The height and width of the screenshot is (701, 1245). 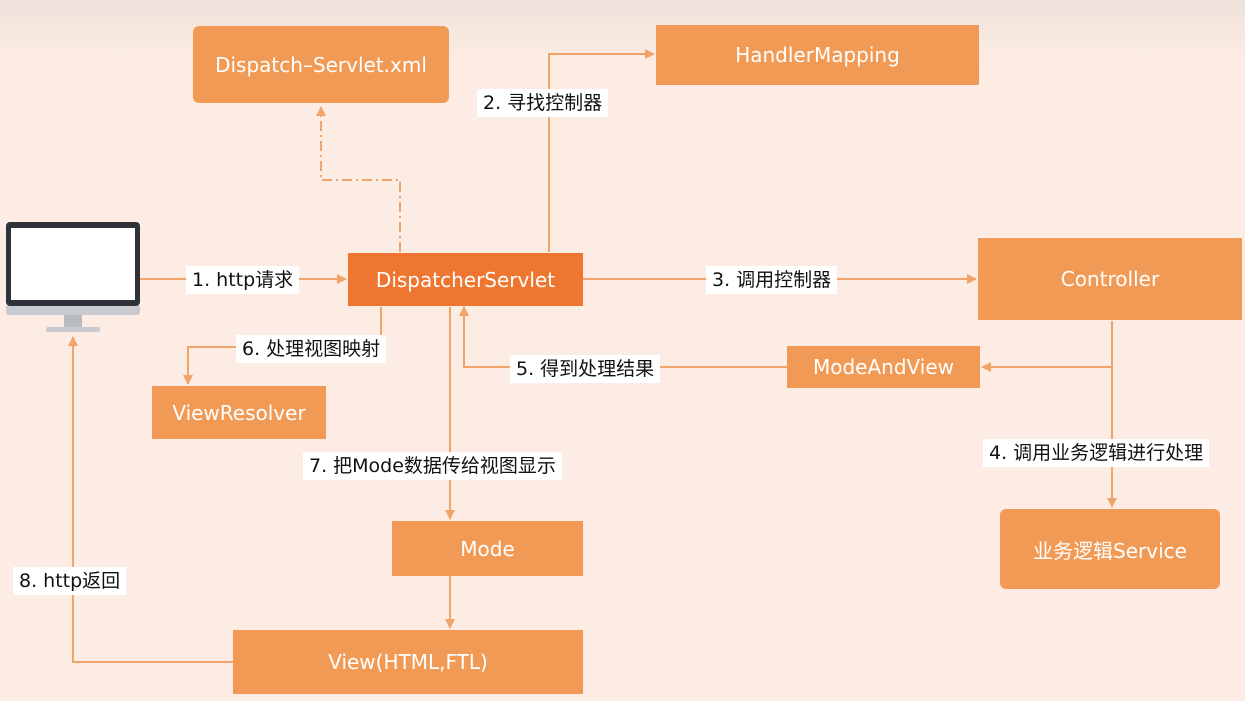 What do you see at coordinates (585, 369) in the screenshot?
I see `label-step5: 5. 得到处理结果` at bounding box center [585, 369].